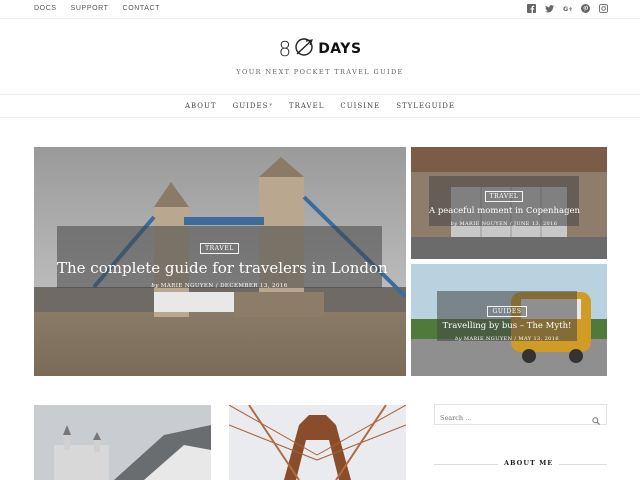  Describe the element at coordinates (536, 224) in the screenshot. I see `meta-date: JUNE 13, 2016` at that location.